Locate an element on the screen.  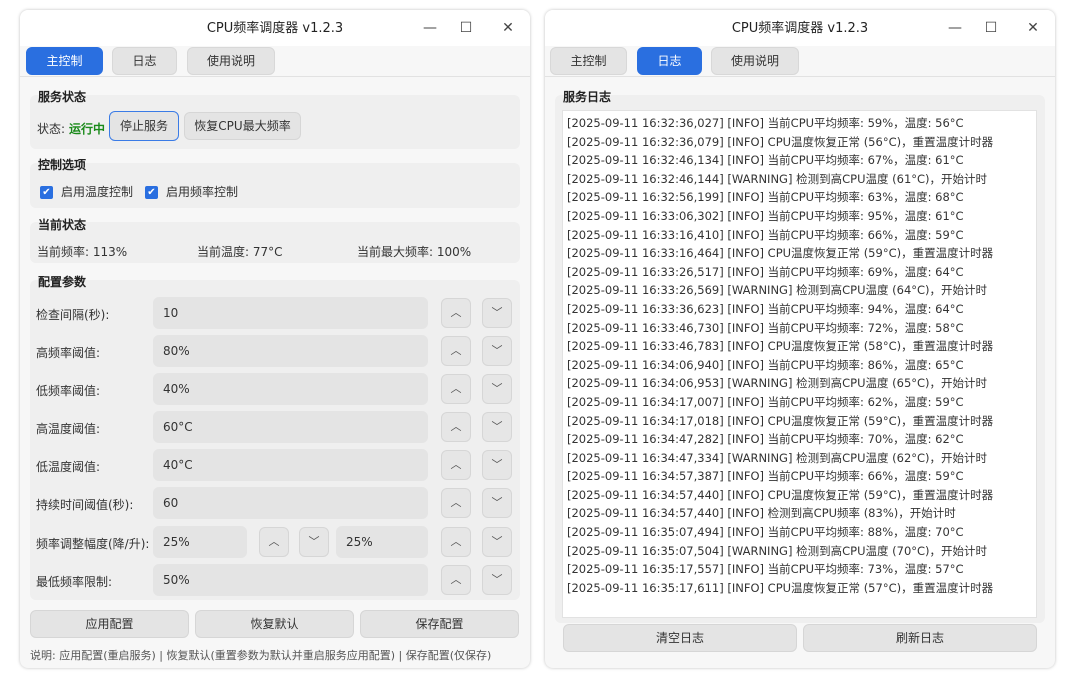
current-status-title: 当前状态 is located at coordinates (62, 225).